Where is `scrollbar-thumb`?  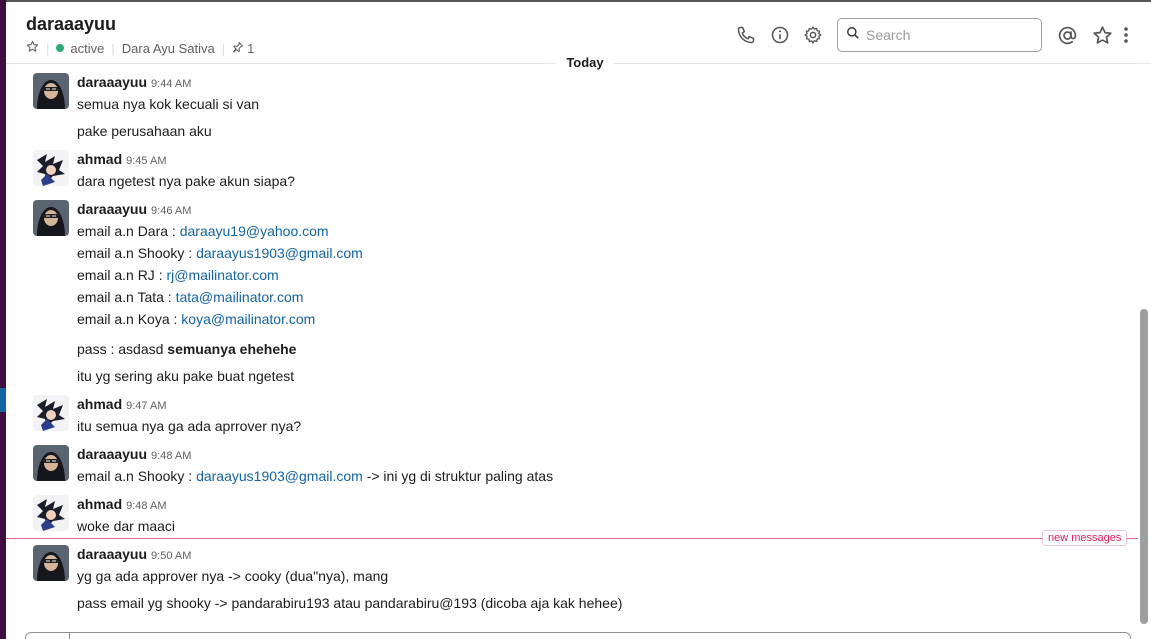 scrollbar-thumb is located at coordinates (1144, 466).